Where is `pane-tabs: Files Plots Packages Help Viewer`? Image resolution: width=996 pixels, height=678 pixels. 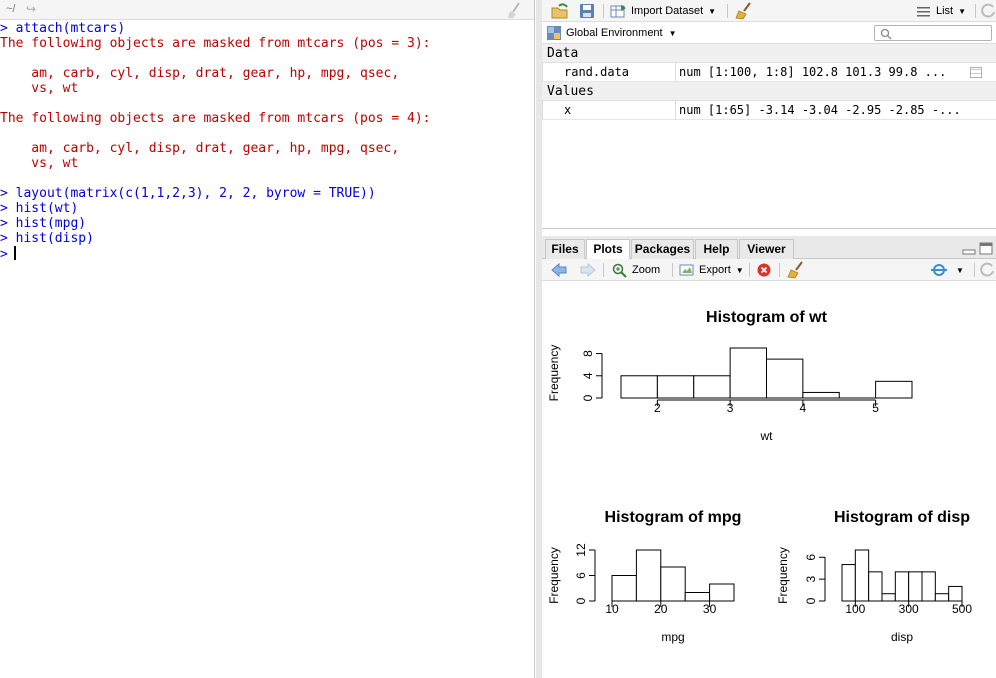 pane-tabs: Files Plots Packages Help Viewer is located at coordinates (769, 248).